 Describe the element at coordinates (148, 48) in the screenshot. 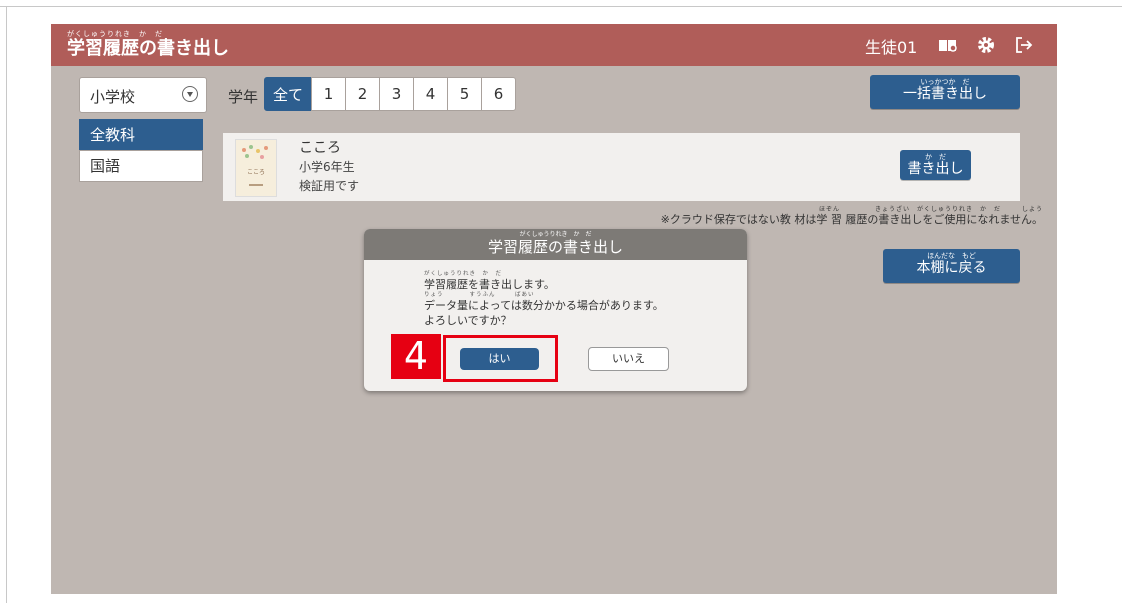

I see `app-title-text: 学習履歴の書き出し` at that location.